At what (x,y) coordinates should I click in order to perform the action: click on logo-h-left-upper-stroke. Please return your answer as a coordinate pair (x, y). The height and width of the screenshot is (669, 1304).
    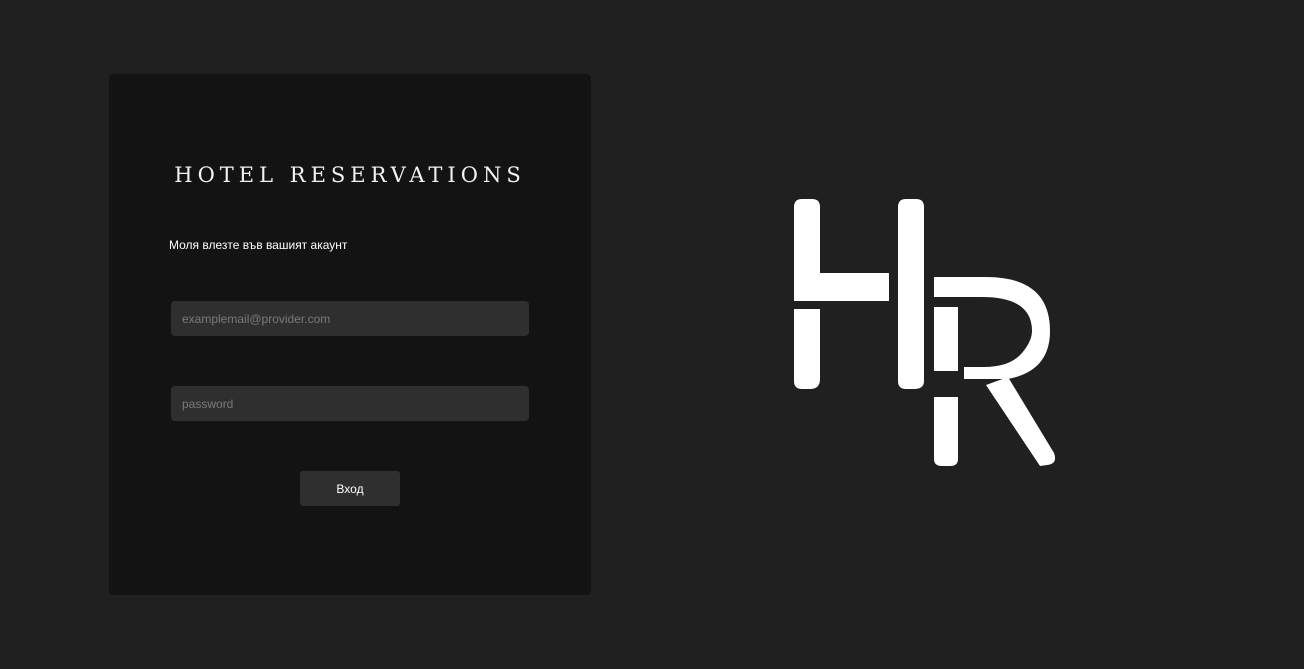
    Looking at the image, I should click on (807, 238).